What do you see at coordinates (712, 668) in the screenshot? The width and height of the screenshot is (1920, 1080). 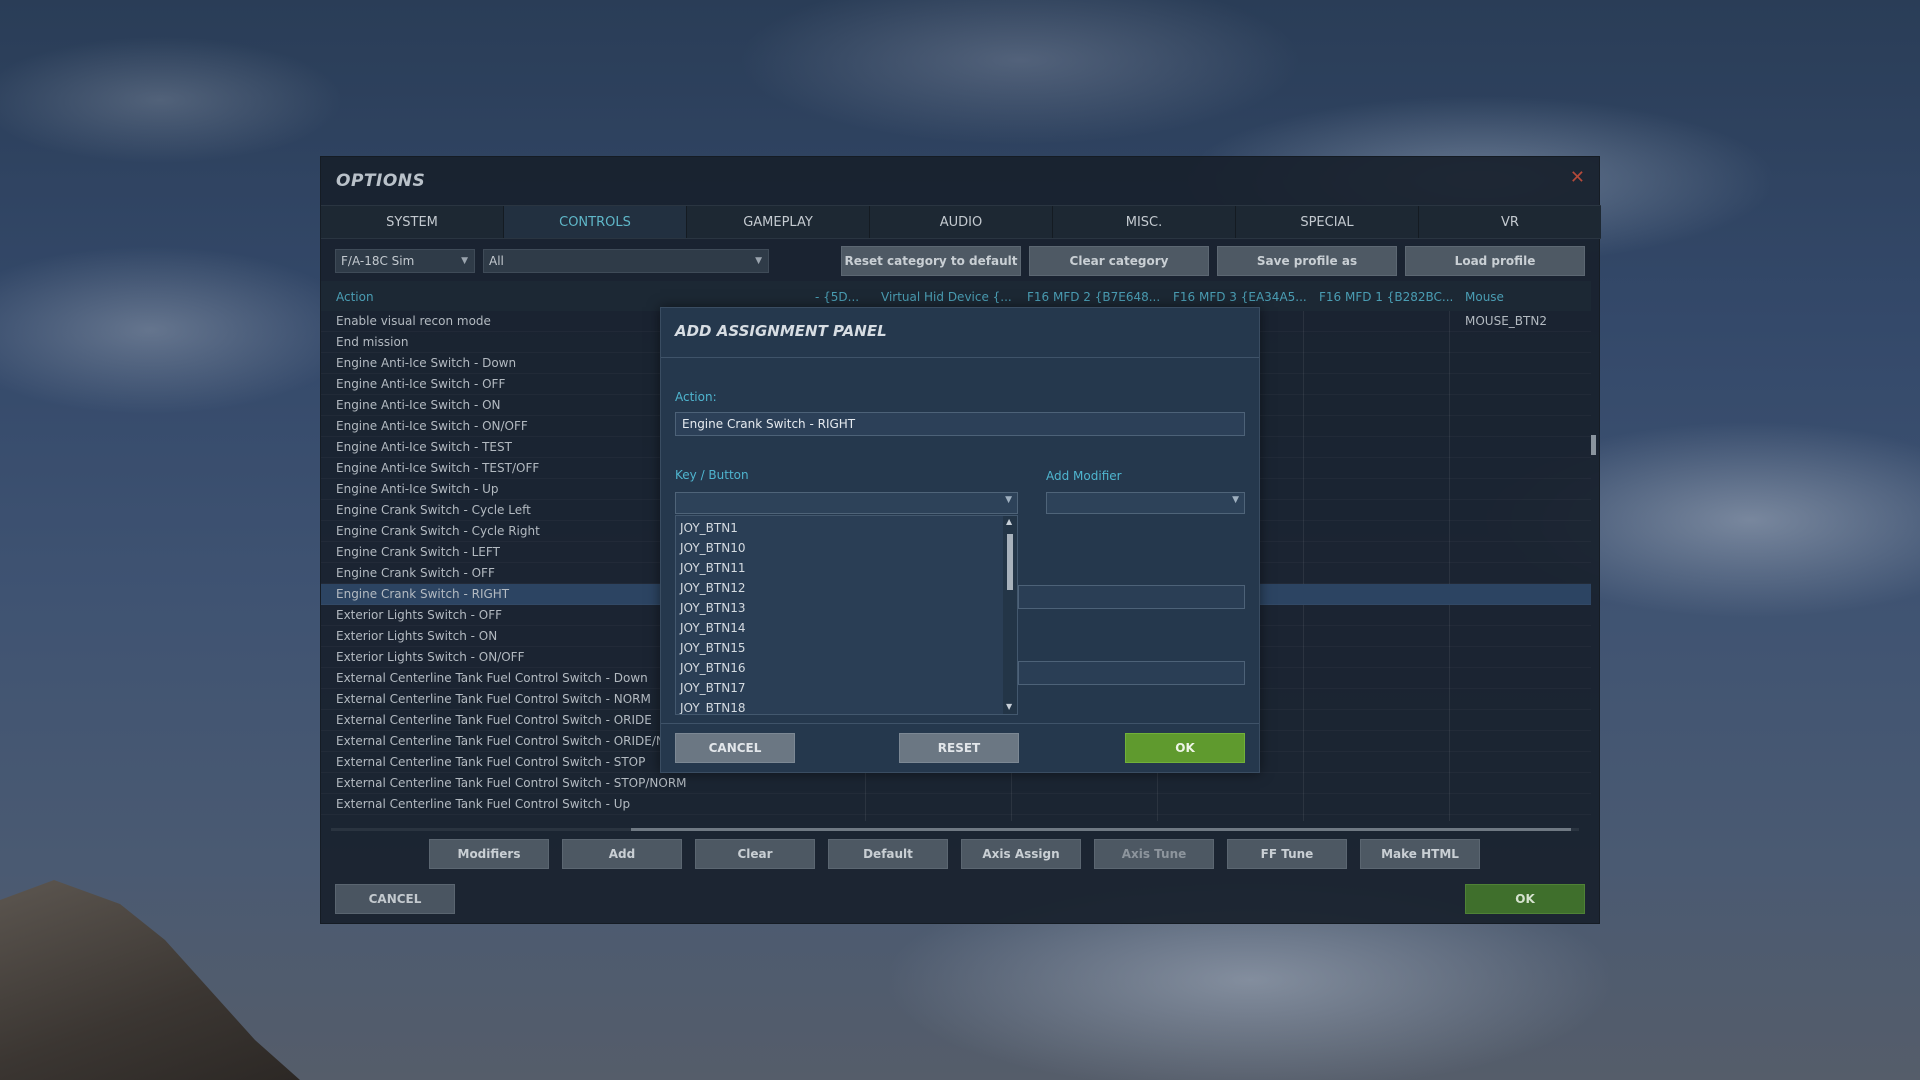 I see `list-item: JOY_BTN16` at bounding box center [712, 668].